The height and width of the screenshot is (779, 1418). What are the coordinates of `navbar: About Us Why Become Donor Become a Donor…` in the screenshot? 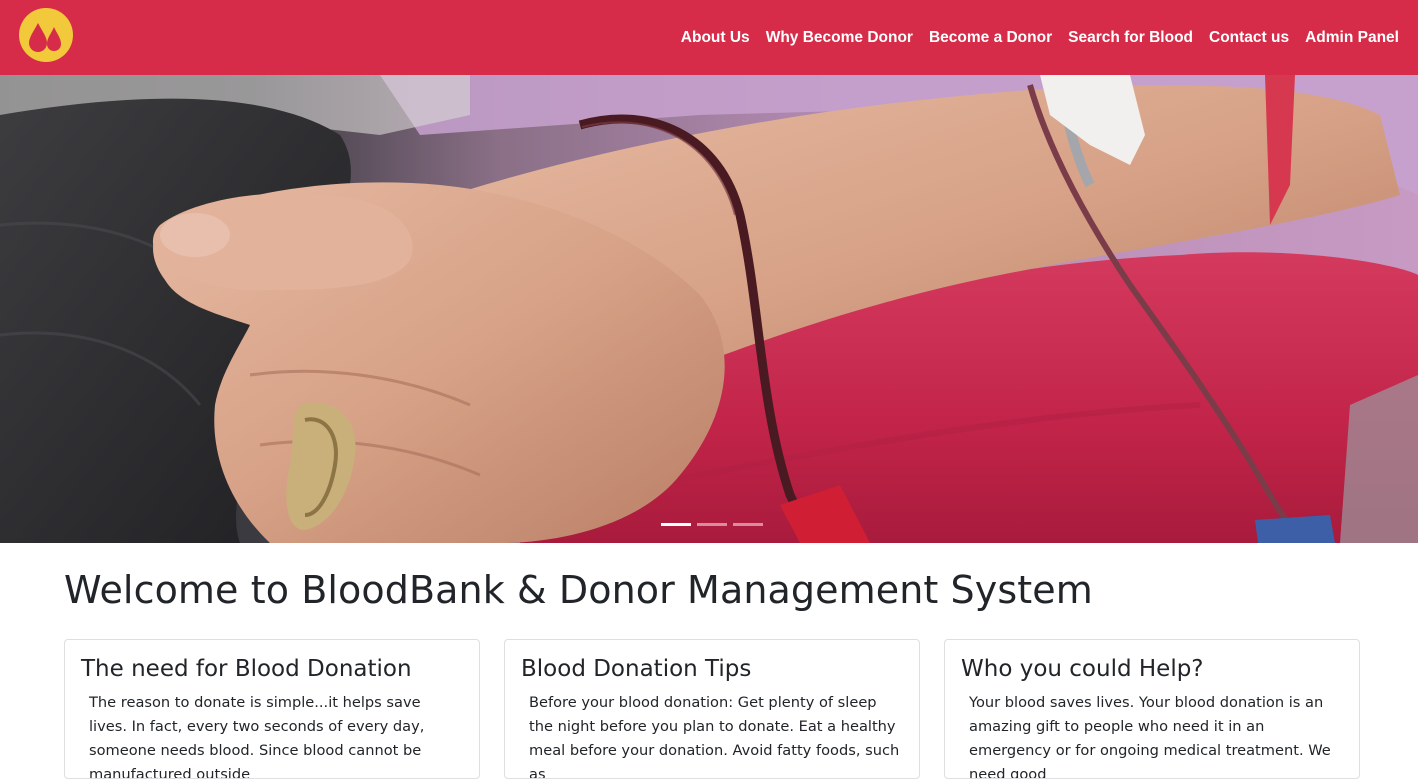 It's located at (709, 37).